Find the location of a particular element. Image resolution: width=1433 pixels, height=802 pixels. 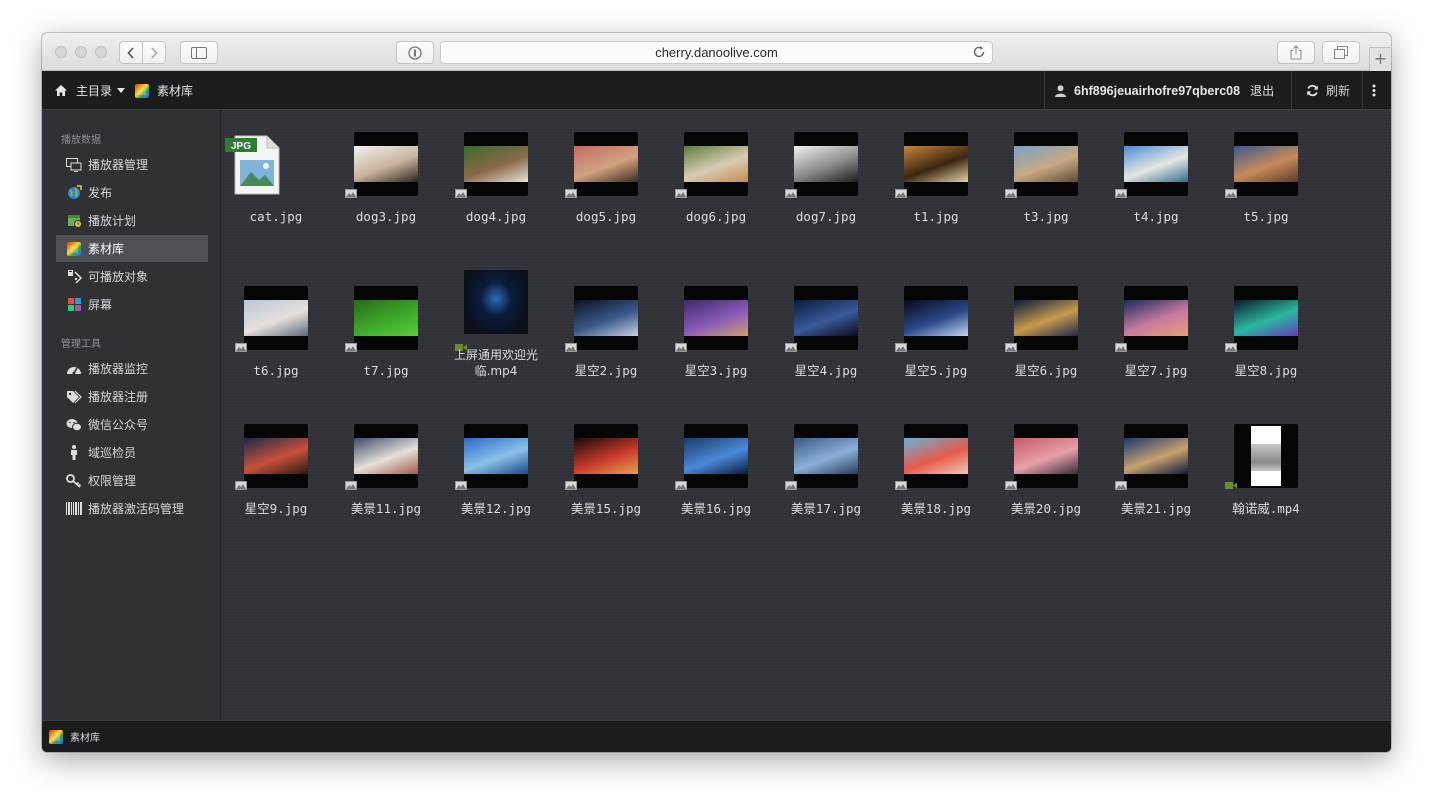

file-name: 美景15.jpg is located at coordinates (606, 508).